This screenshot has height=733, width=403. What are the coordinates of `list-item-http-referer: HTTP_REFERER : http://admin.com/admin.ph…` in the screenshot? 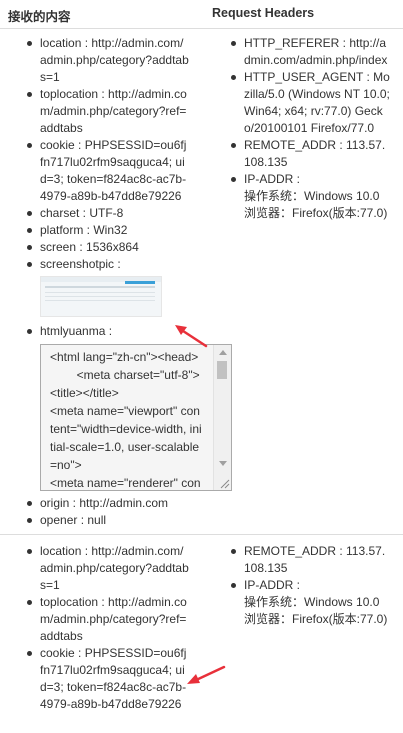 It's located at (311, 52).